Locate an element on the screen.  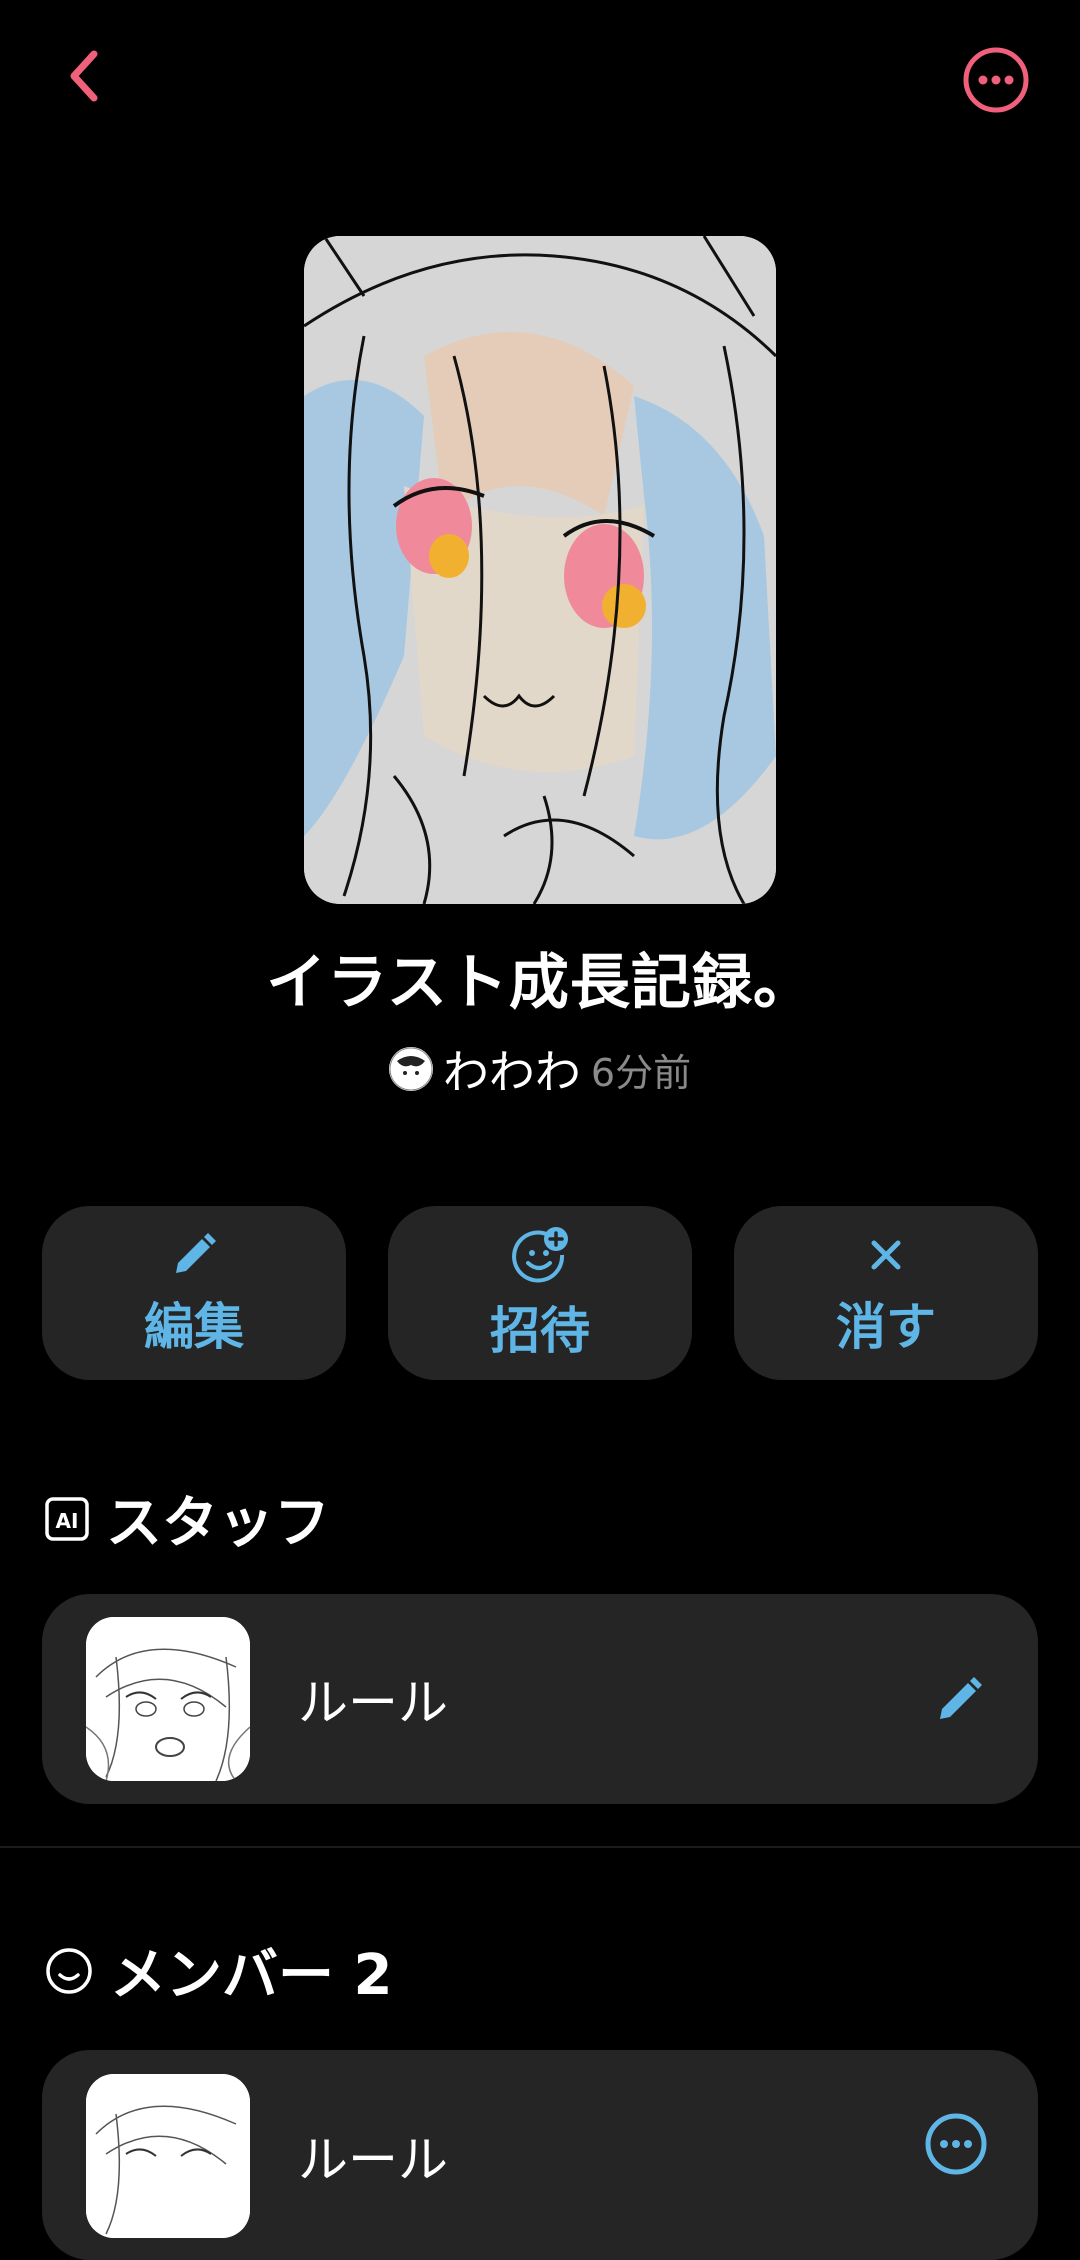
cover-image is located at coordinates (540, 570).